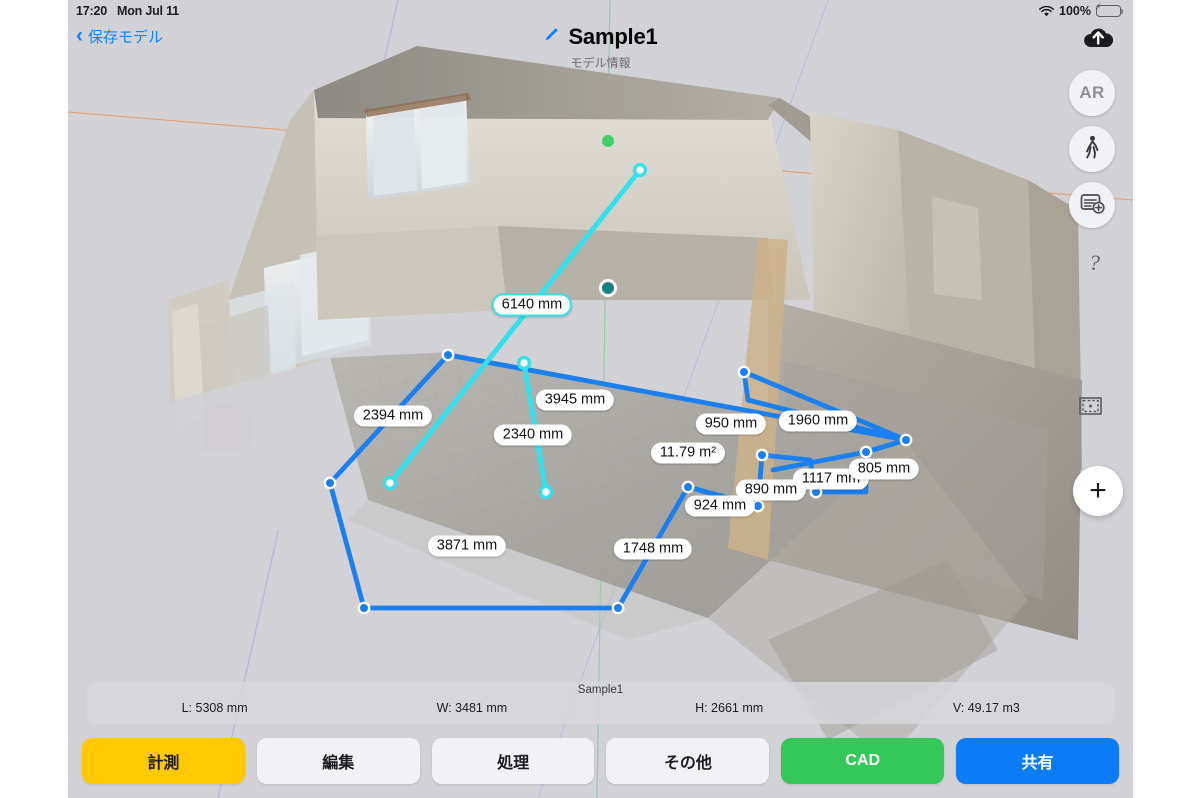 The height and width of the screenshot is (798, 1200). Describe the element at coordinates (613, 36) in the screenshot. I see `page-title: Sample1` at that location.